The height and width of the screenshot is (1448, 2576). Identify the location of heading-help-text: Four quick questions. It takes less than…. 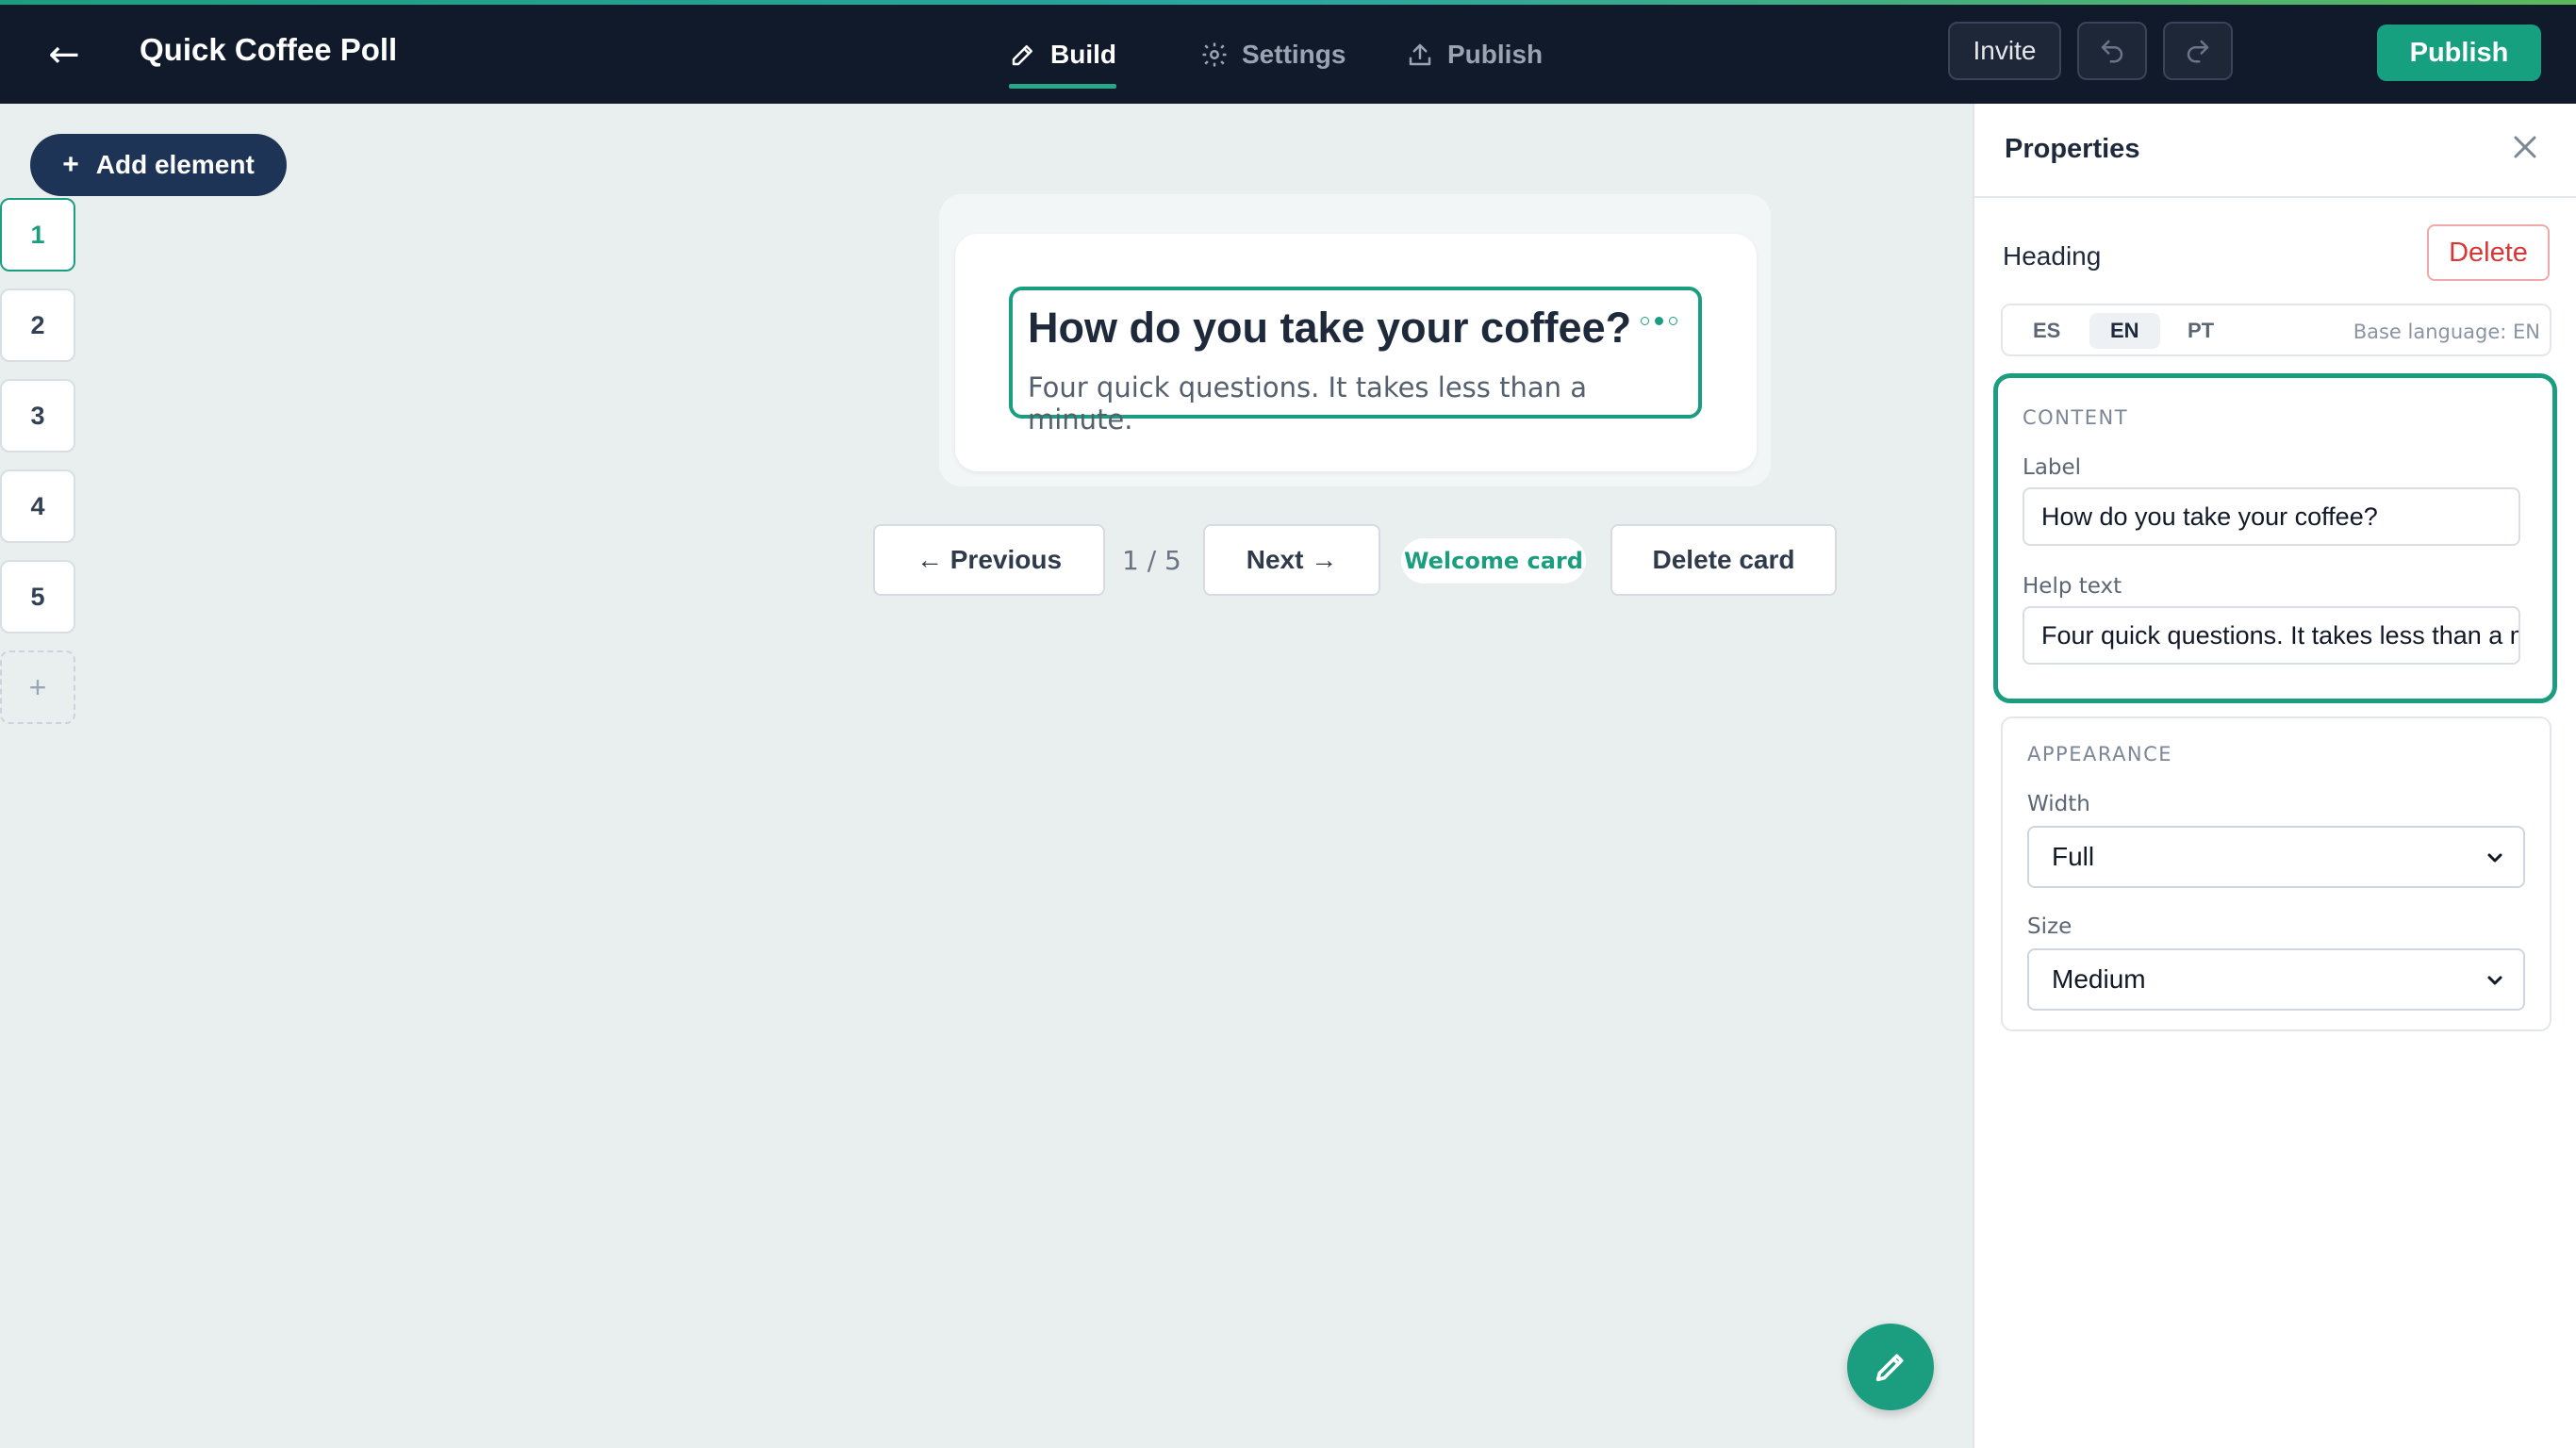
(1307, 403).